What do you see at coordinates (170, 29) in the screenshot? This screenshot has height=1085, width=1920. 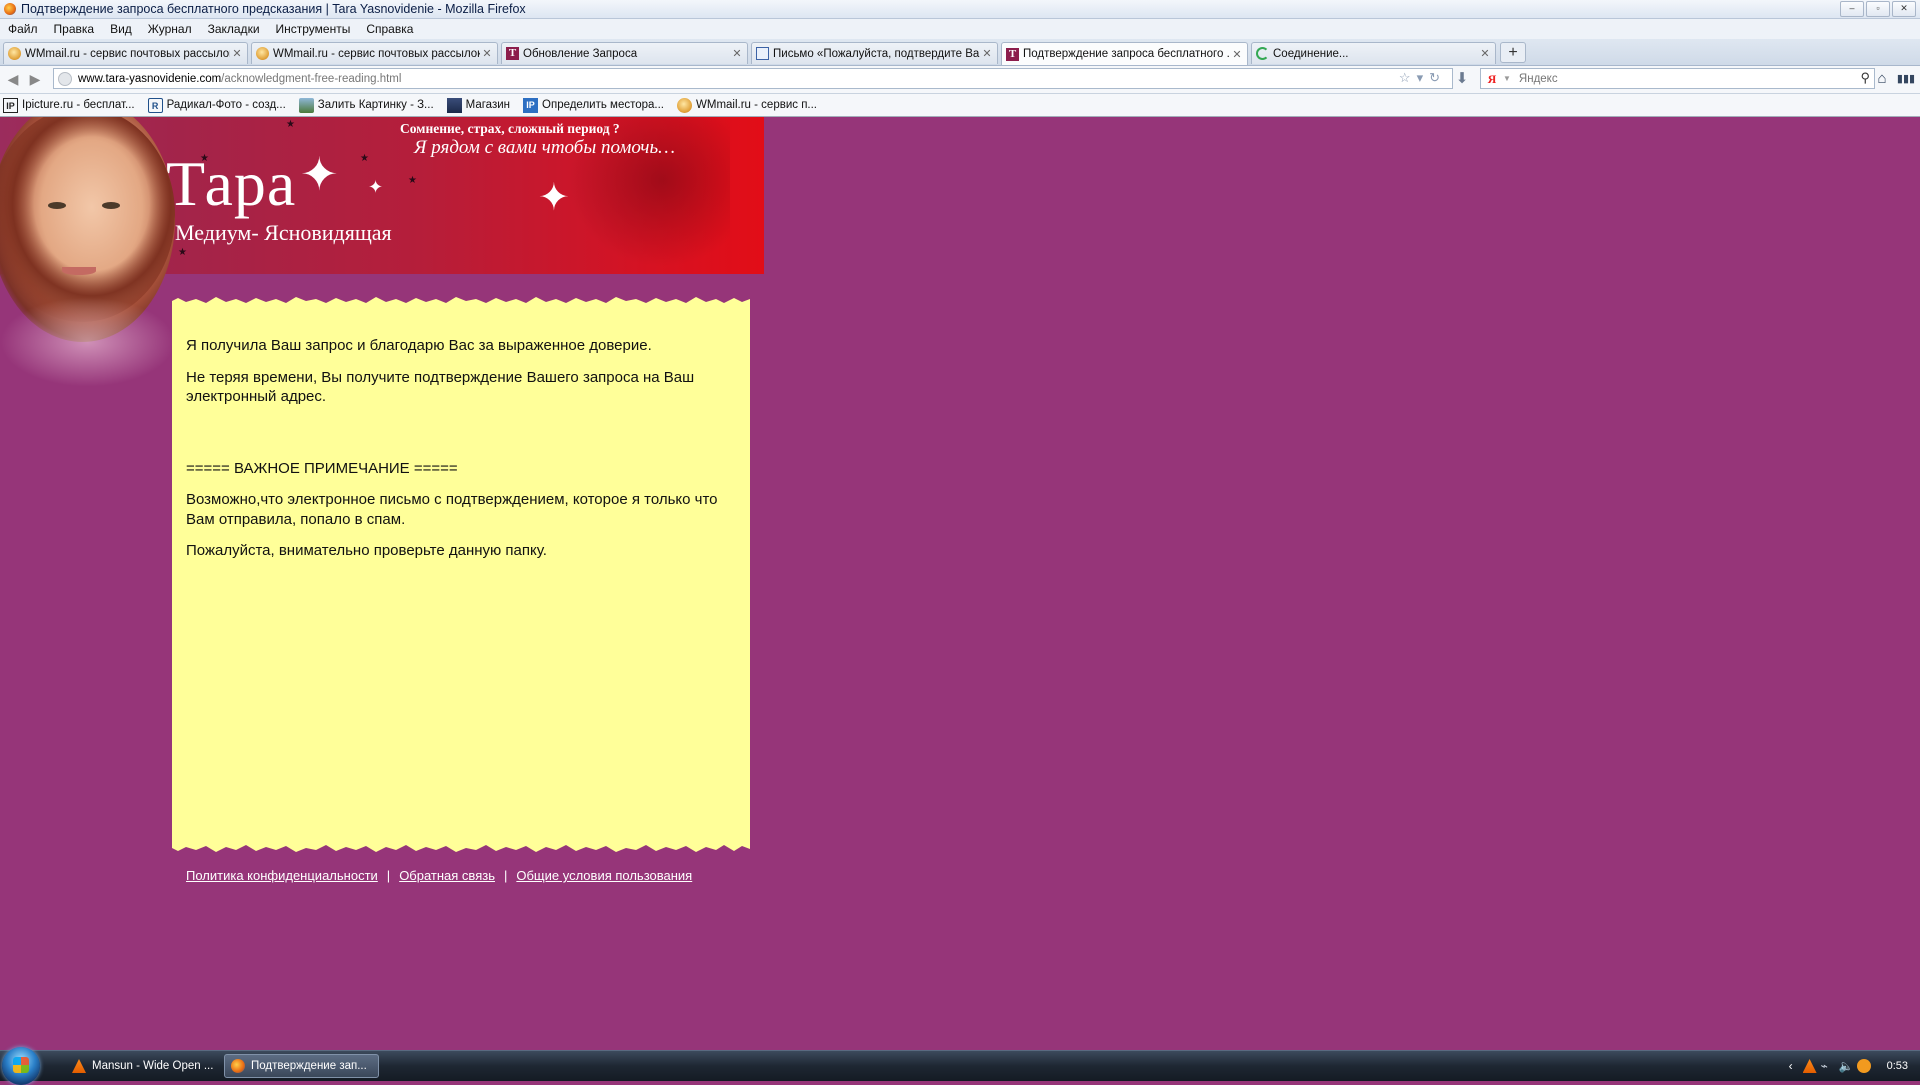 I see `menu-history: Журнал` at bounding box center [170, 29].